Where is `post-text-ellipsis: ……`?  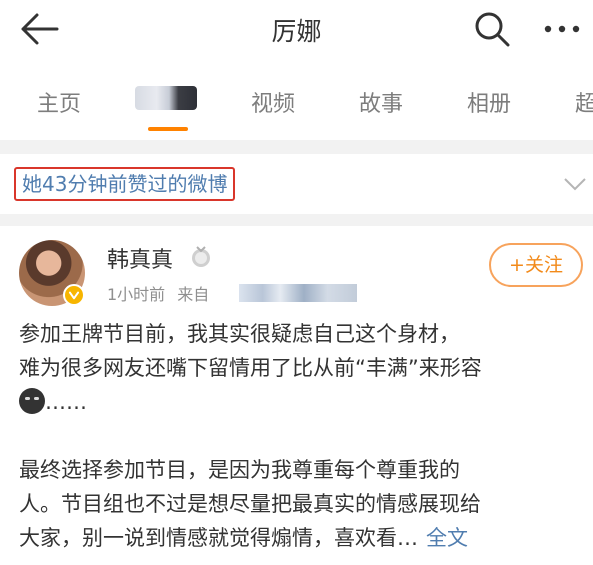 post-text-ellipsis: …… is located at coordinates (66, 402).